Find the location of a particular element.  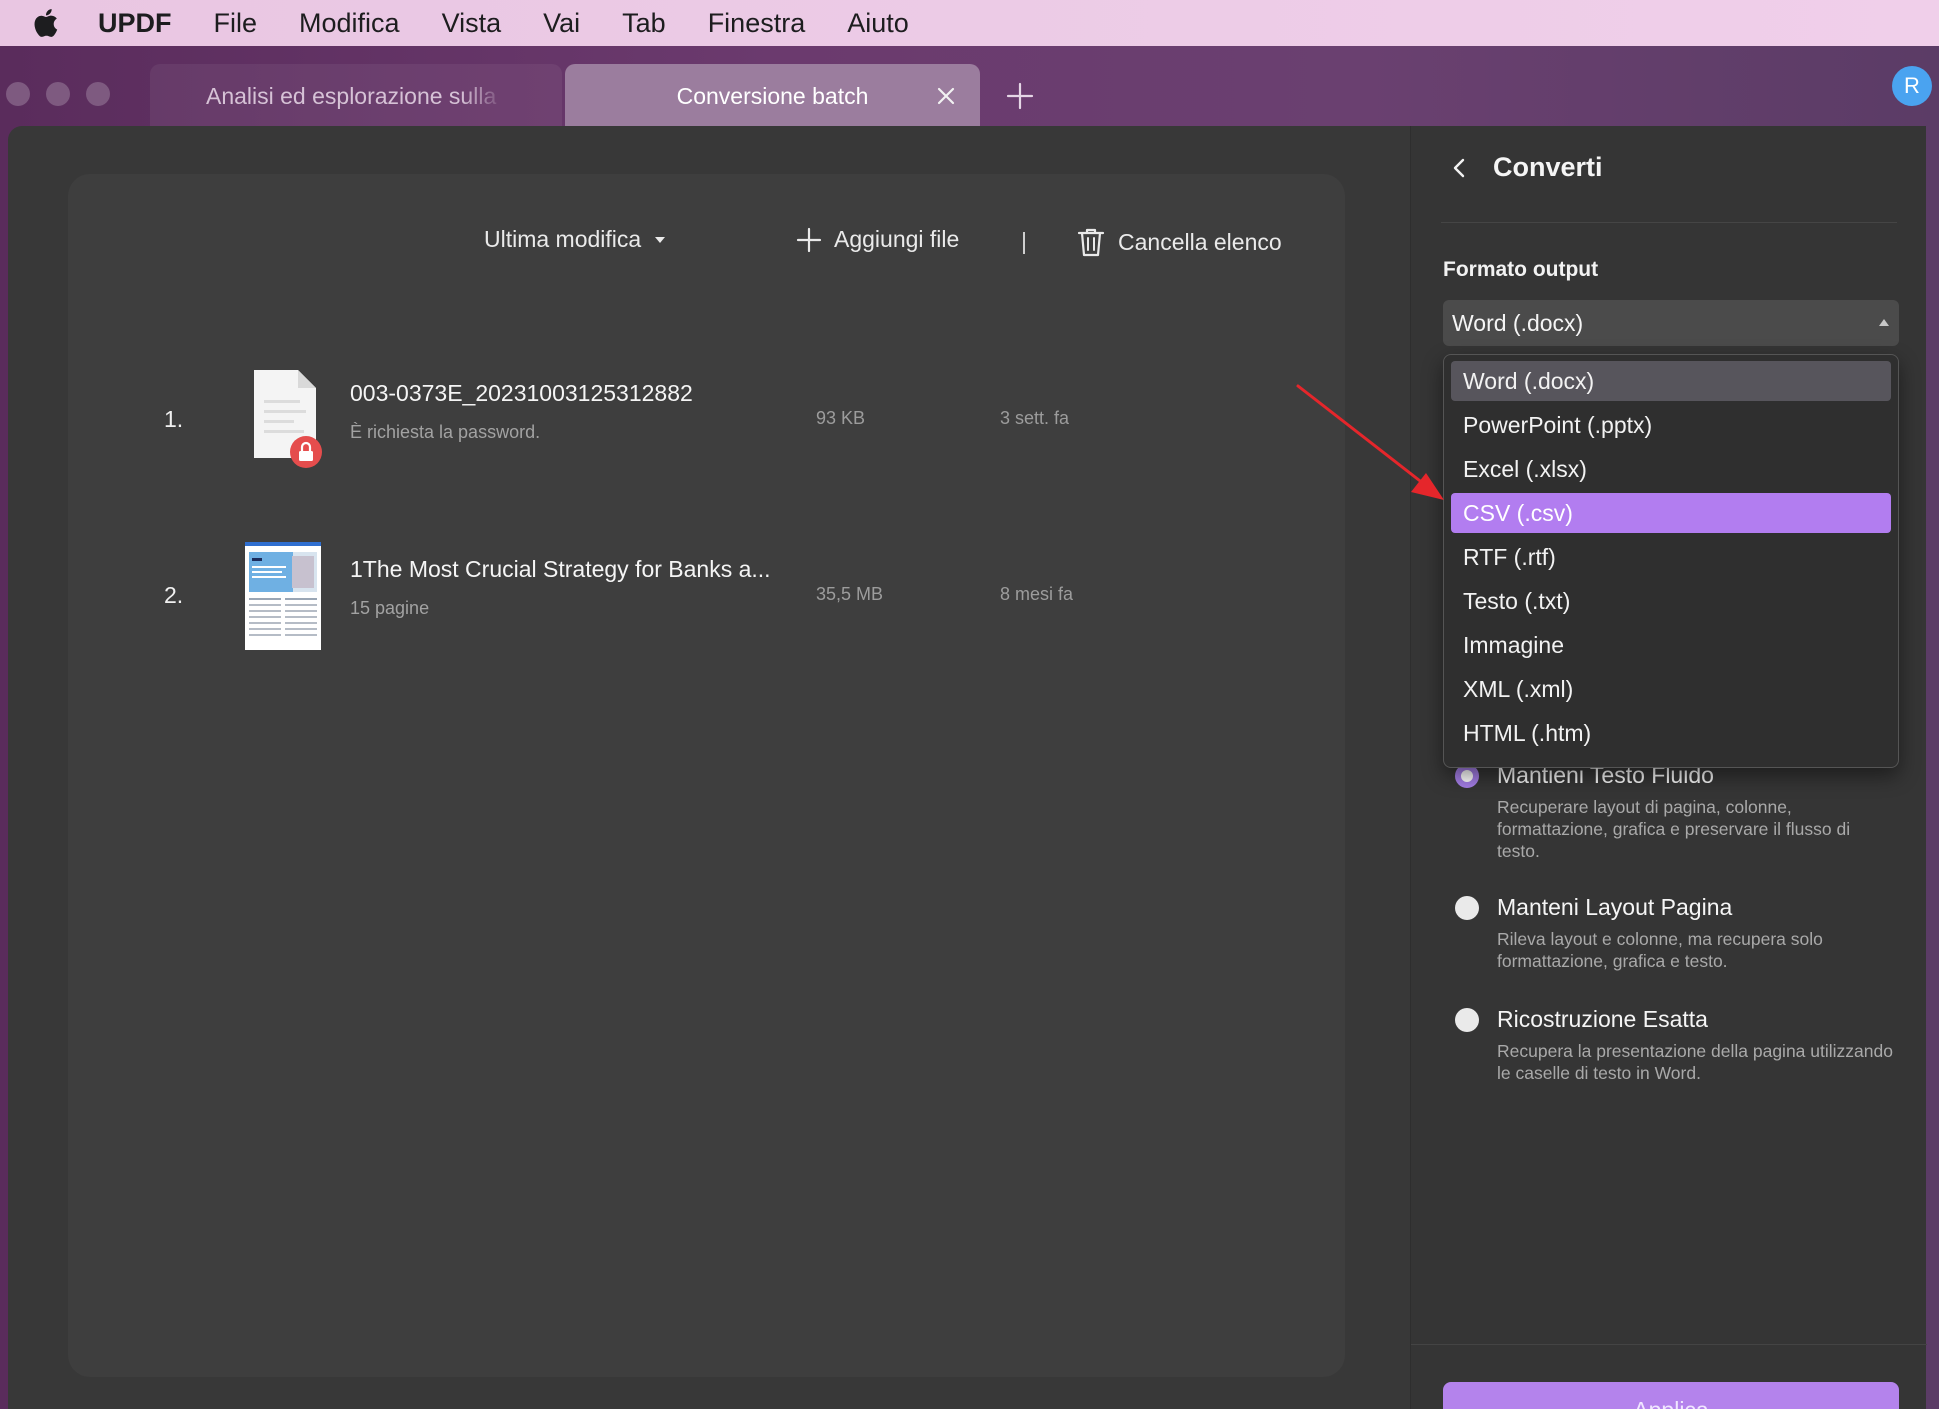

option-title: Manteni Layout Pagina is located at coordinates (1615, 907).